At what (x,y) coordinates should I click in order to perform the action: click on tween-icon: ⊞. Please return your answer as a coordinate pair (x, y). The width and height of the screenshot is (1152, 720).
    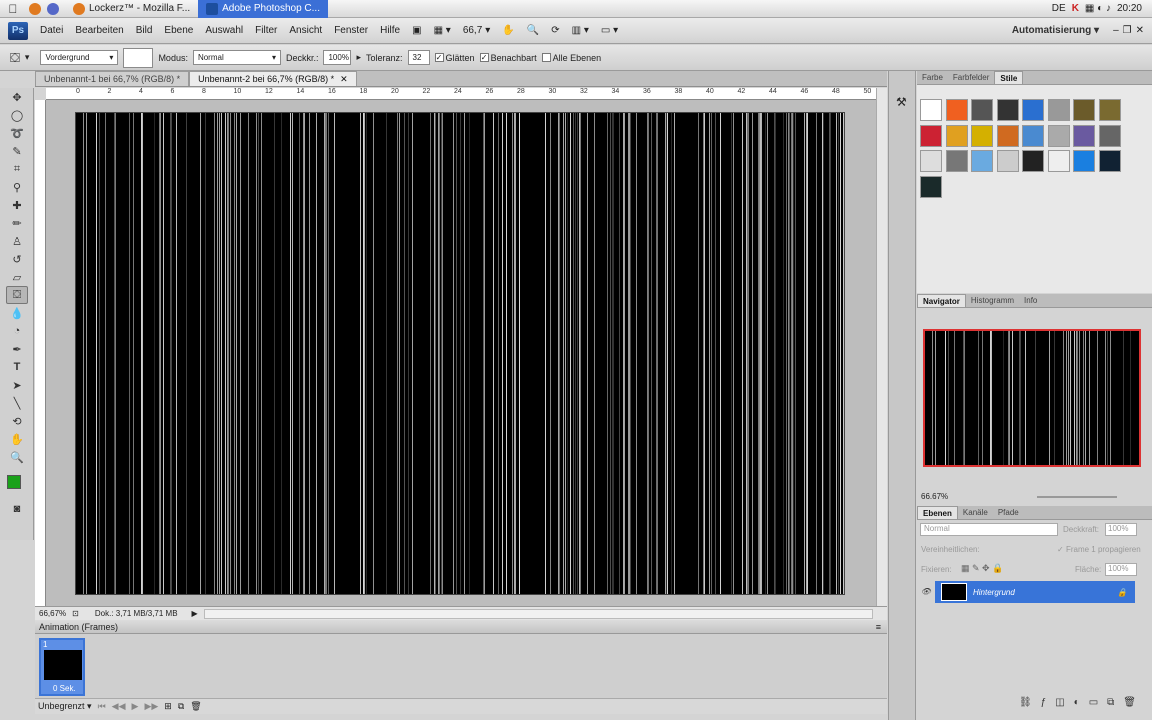
    Looking at the image, I should click on (168, 706).